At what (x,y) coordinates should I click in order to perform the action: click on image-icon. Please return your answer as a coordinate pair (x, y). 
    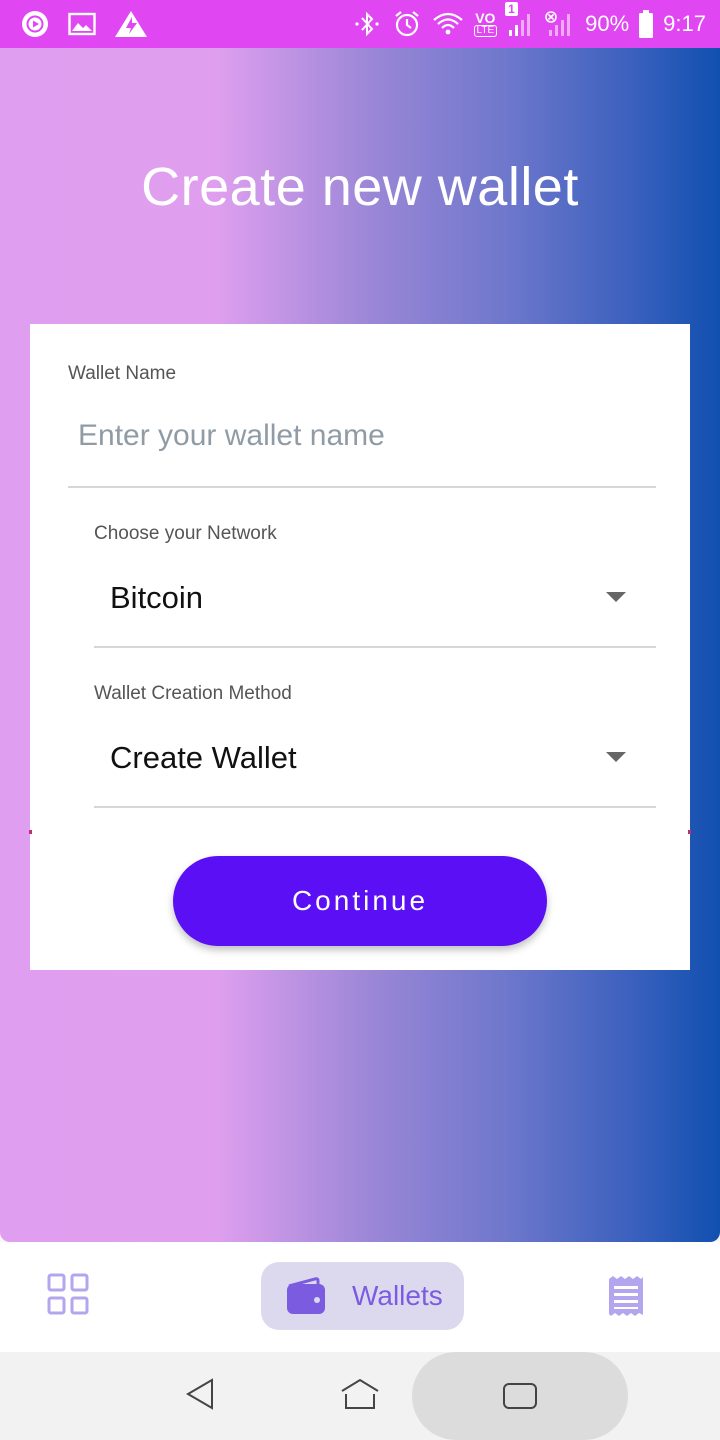
    Looking at the image, I should click on (82, 24).